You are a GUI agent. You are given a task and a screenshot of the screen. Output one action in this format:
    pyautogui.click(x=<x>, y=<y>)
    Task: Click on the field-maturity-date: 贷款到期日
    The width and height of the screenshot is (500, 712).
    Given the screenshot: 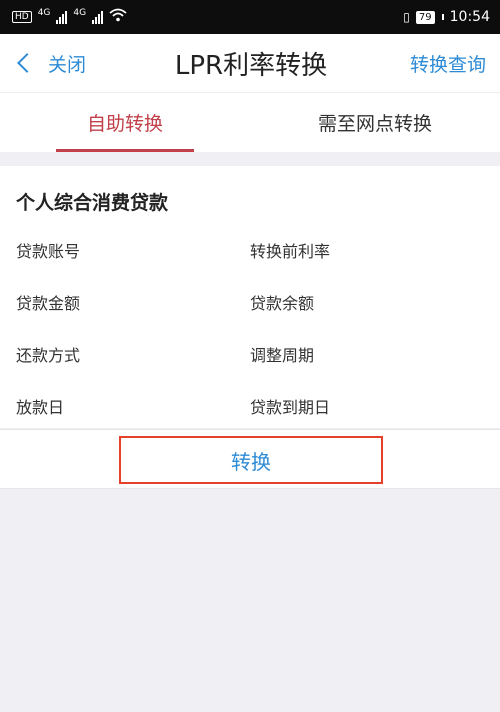 What is the action you would take?
    pyautogui.click(x=290, y=407)
    